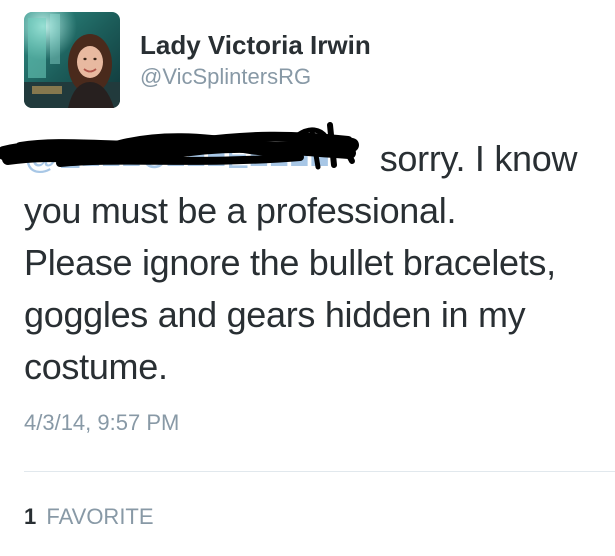 The width and height of the screenshot is (615, 556). I want to click on tweet-timestamp: 4/3/14, 9:57 PM, so click(101, 423).